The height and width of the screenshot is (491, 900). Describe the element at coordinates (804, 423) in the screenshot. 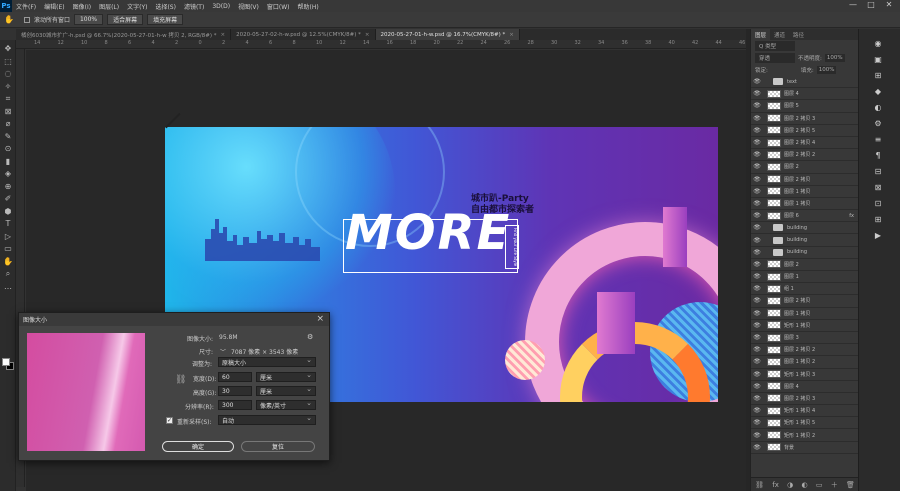

I see `layer-row: 👁 矩形 1 拷贝 5` at that location.